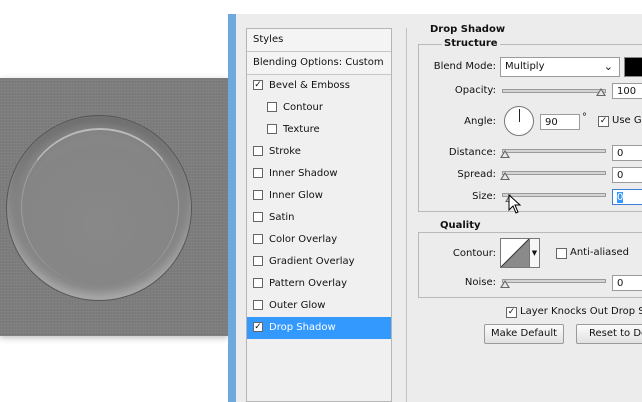 This screenshot has height=402, width=642. Describe the element at coordinates (258, 151) in the screenshot. I see `checkbox-stroke` at that location.